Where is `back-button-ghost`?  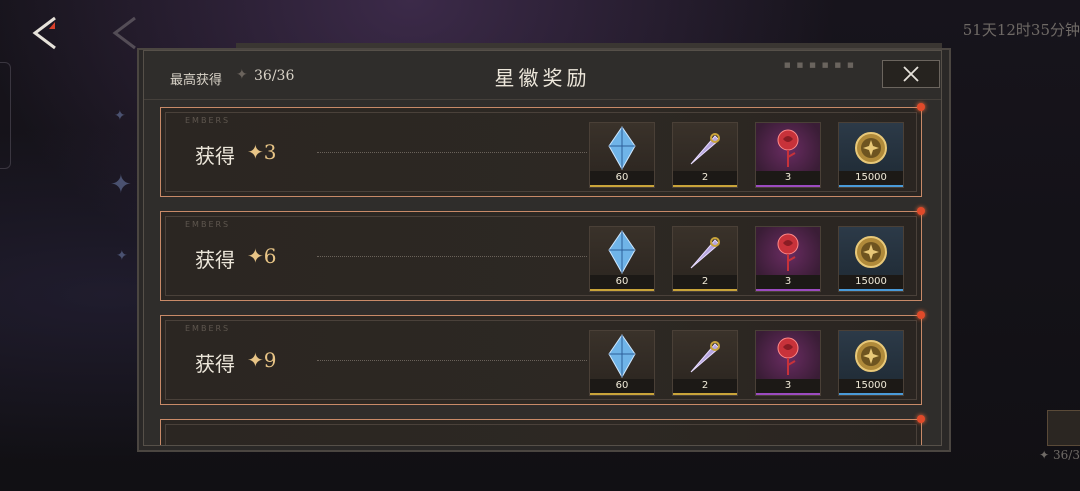 back-button-ghost is located at coordinates (125, 33).